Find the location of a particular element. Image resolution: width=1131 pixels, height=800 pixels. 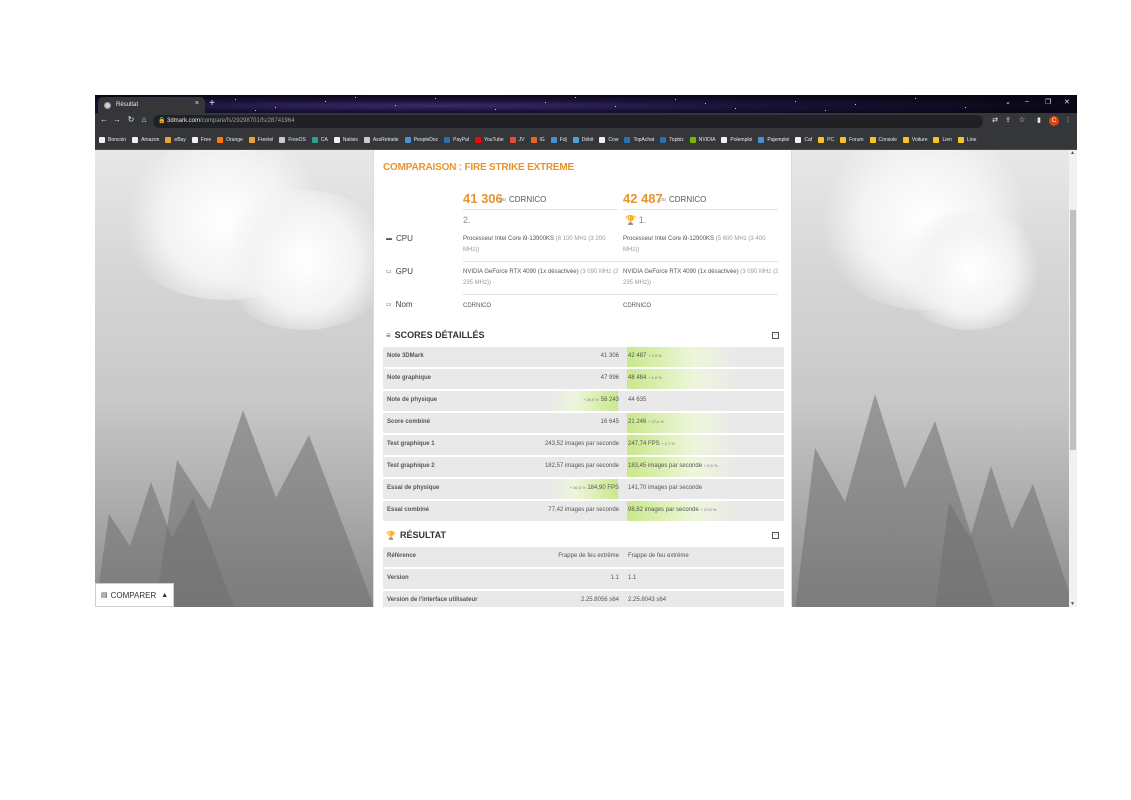

tab-close-icon: × is located at coordinates (197, 103).